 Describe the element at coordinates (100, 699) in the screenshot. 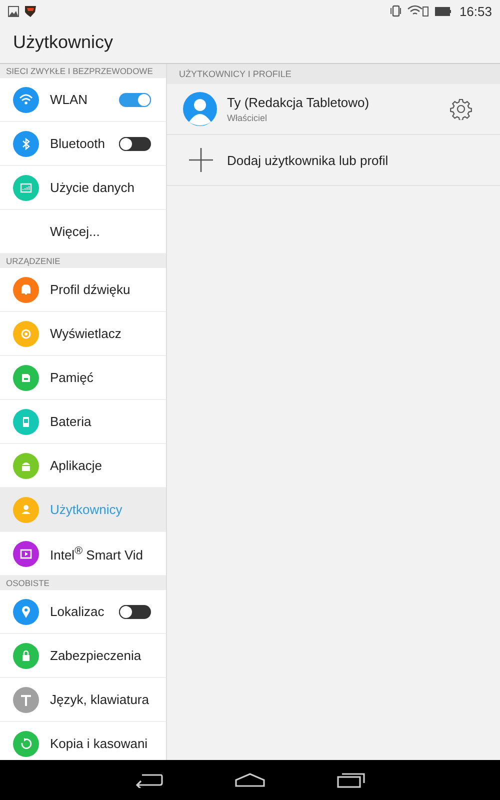

I see `item-label: Język, klawiatura` at that location.